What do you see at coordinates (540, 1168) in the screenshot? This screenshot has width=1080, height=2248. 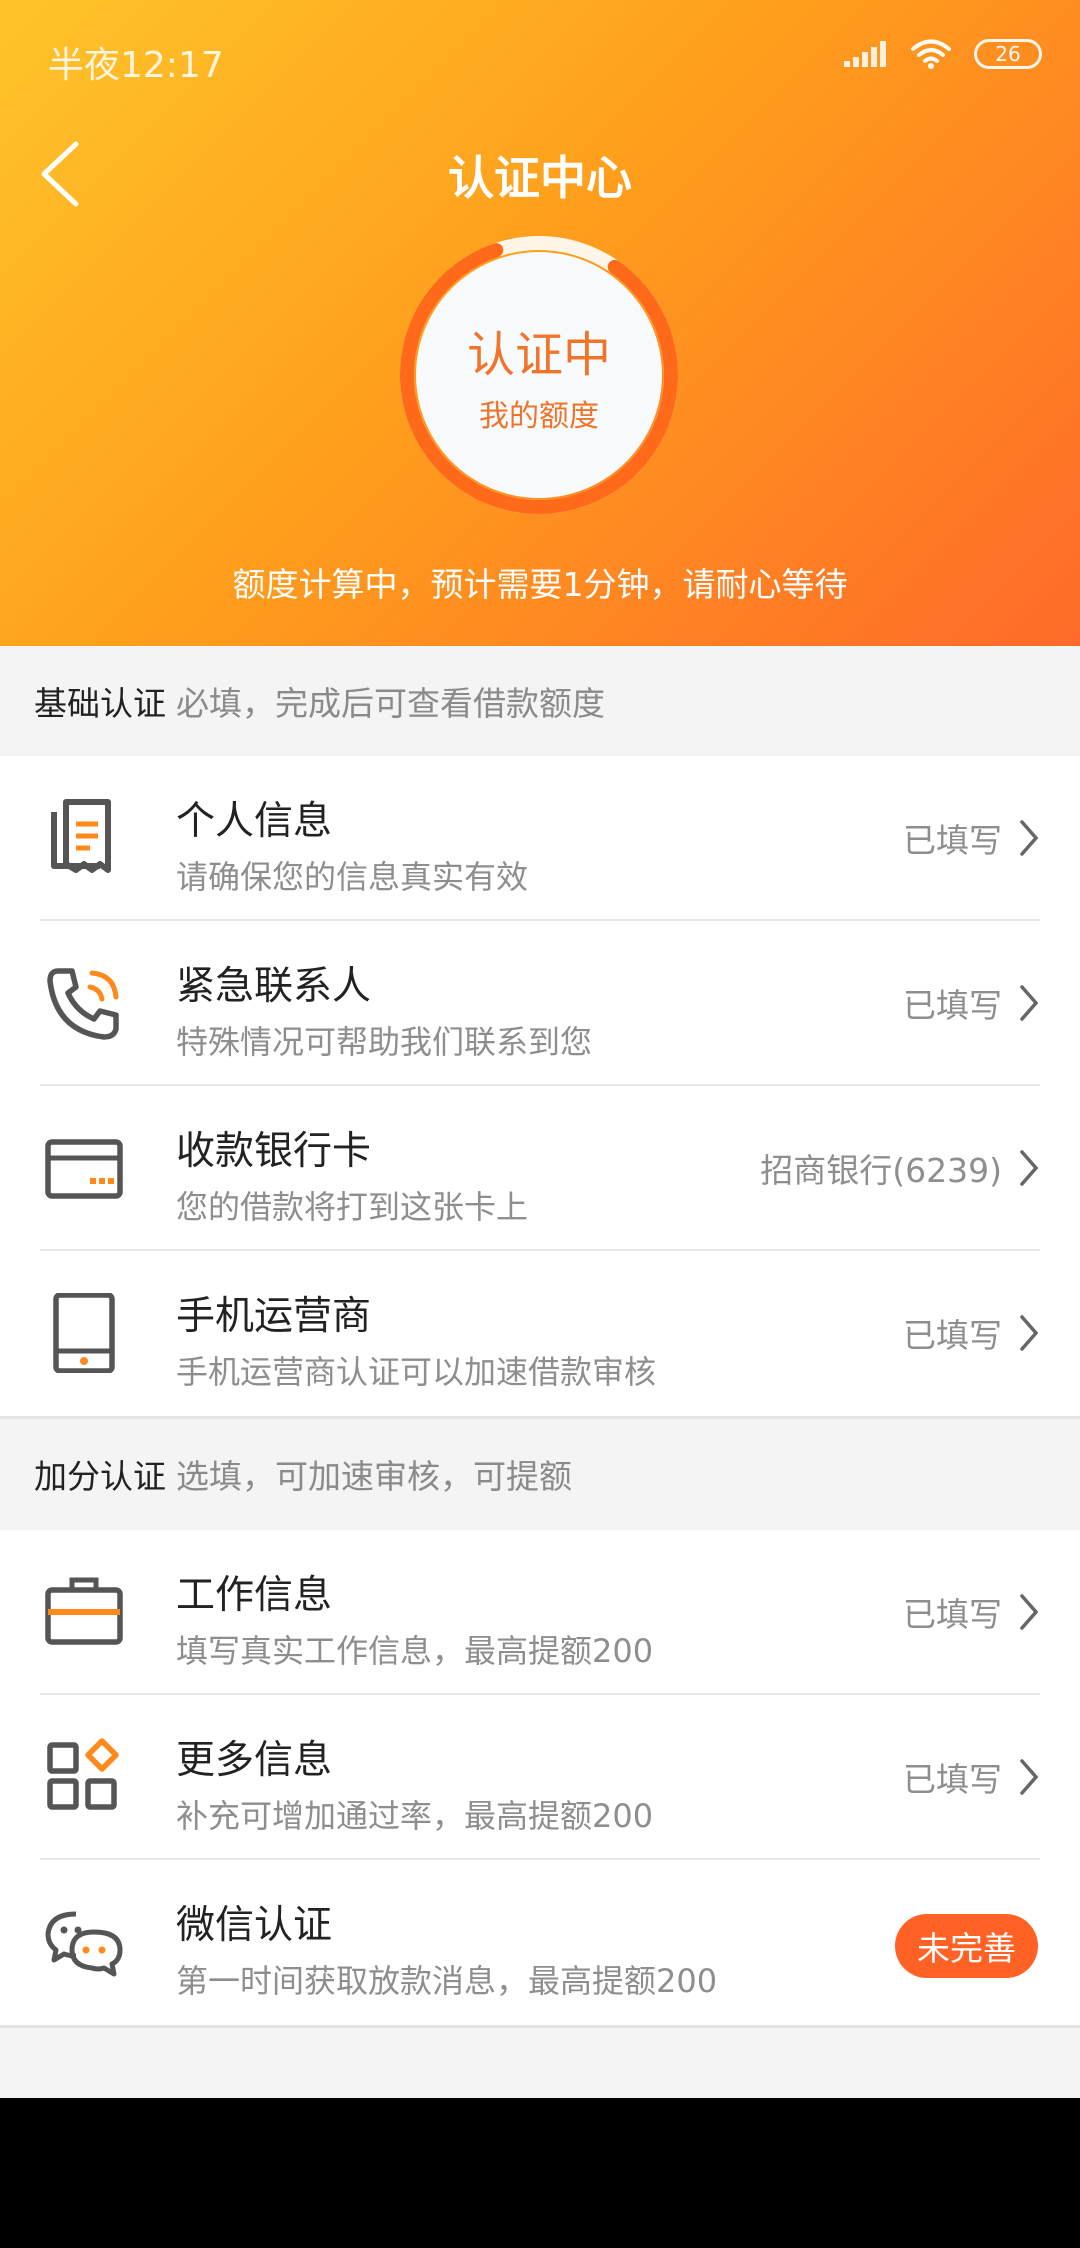 I see `list-item-bank-card: 收款银行卡 您的借款将打到这张卡上 招商银行(6239)` at bounding box center [540, 1168].